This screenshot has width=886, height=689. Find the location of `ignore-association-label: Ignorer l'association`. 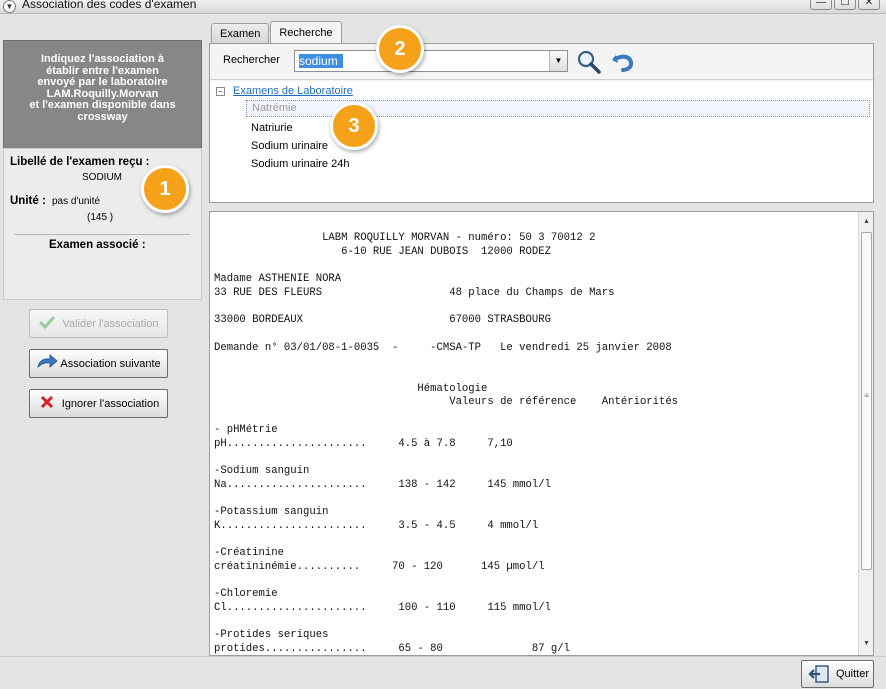

ignore-association-label: Ignorer l'association is located at coordinates (110, 403).